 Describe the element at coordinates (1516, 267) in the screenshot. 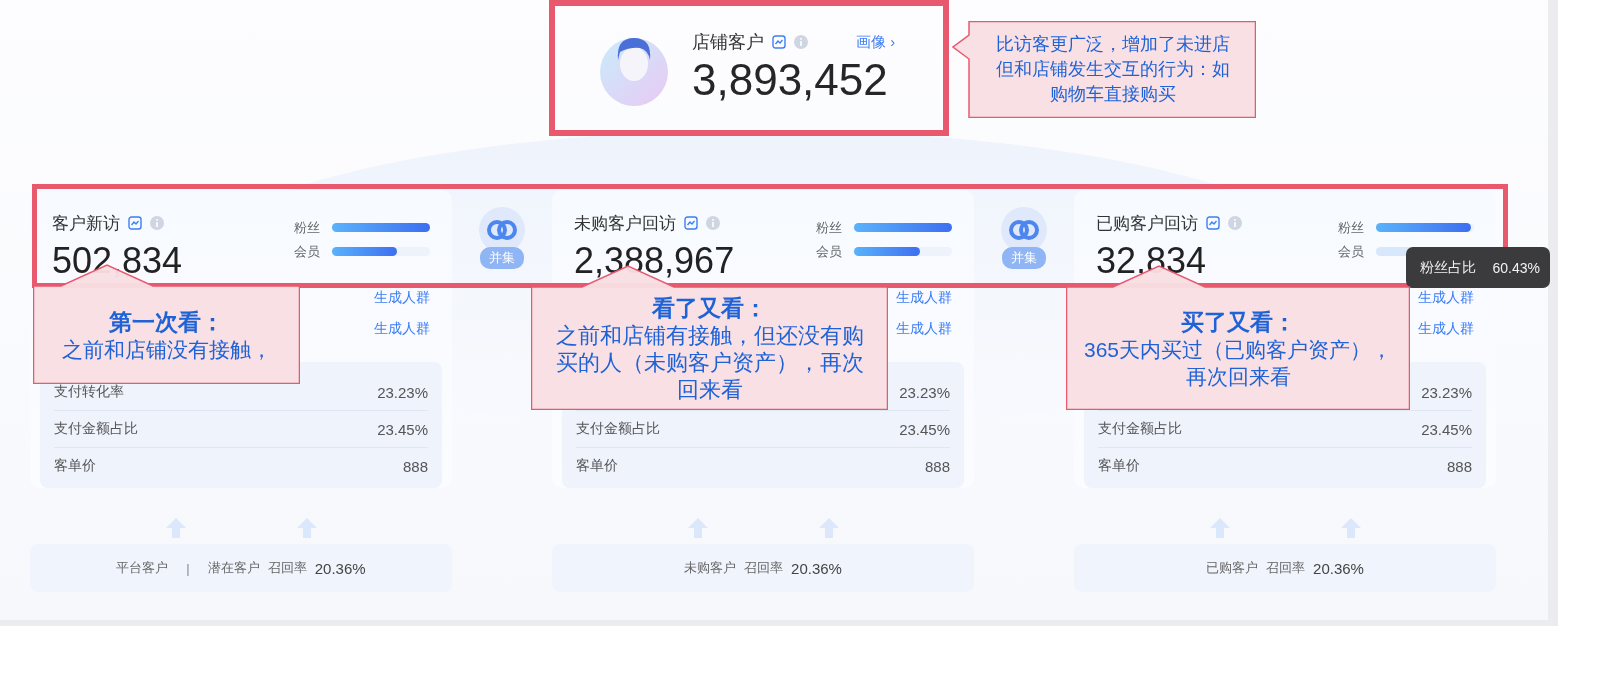

I see `tooltip-value: 60.43%` at that location.